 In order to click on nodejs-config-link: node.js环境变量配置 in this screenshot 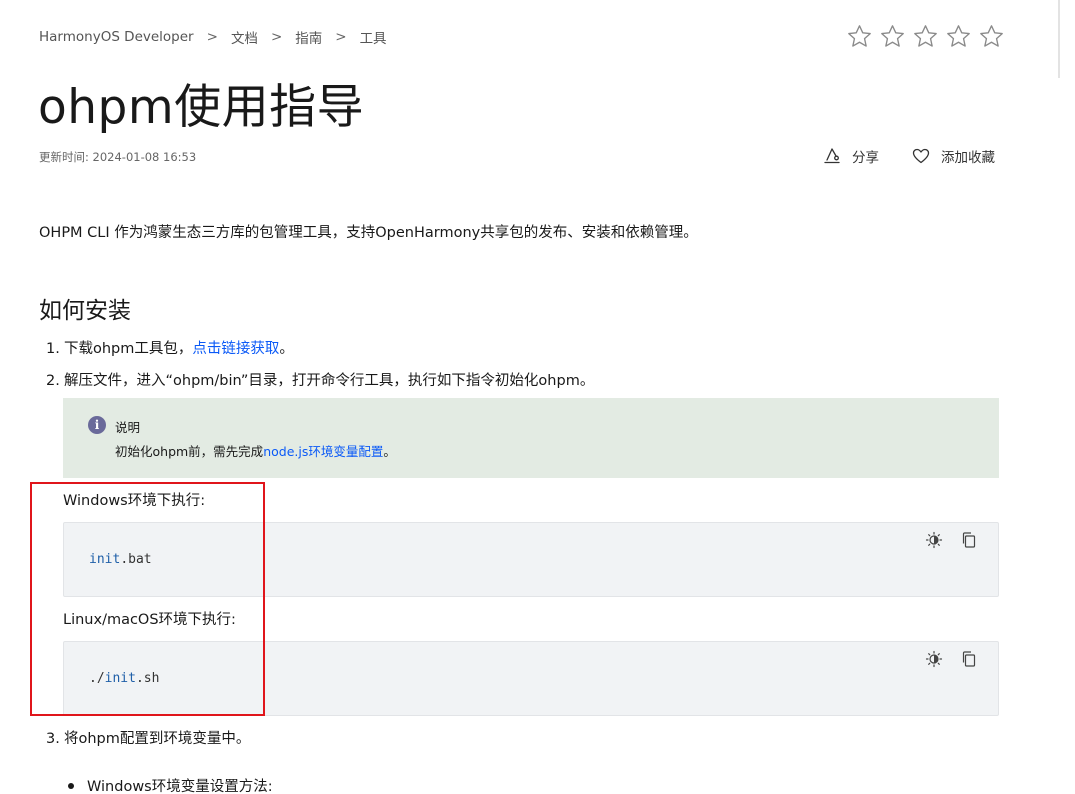, I will do `click(323, 451)`.